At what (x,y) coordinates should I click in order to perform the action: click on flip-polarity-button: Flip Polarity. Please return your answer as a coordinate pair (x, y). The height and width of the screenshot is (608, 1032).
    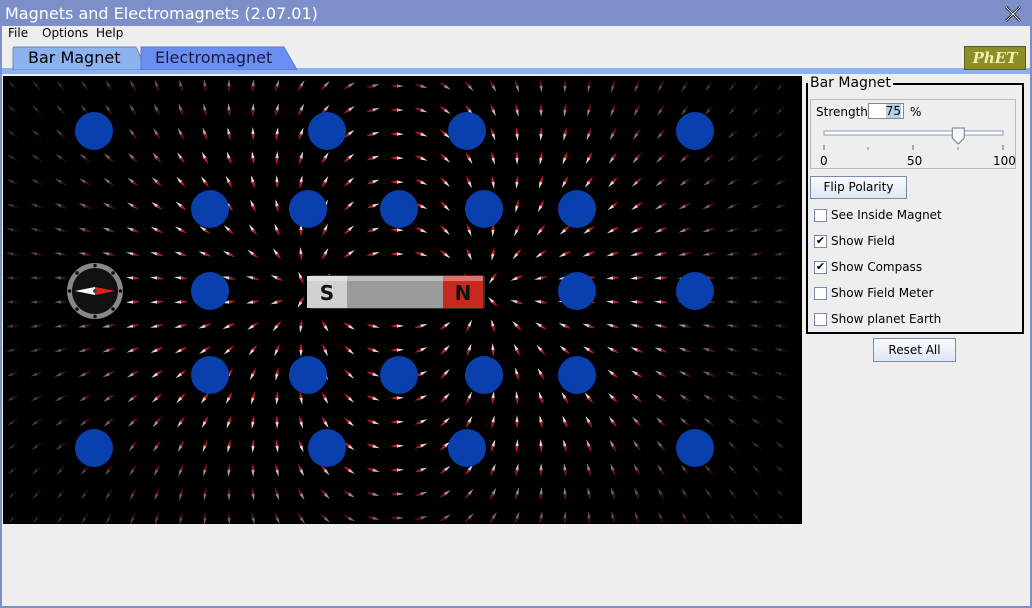
    Looking at the image, I should click on (858, 187).